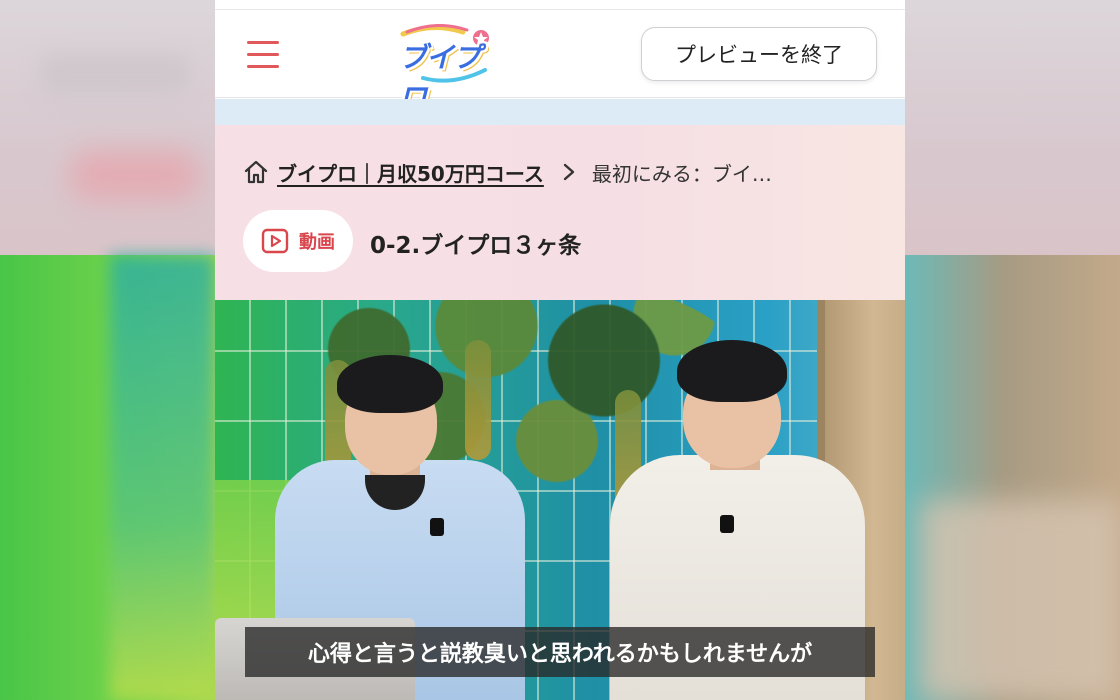 This screenshot has height=700, width=1120. What do you see at coordinates (317, 242) in the screenshot?
I see `badge-label: 動画` at bounding box center [317, 242].